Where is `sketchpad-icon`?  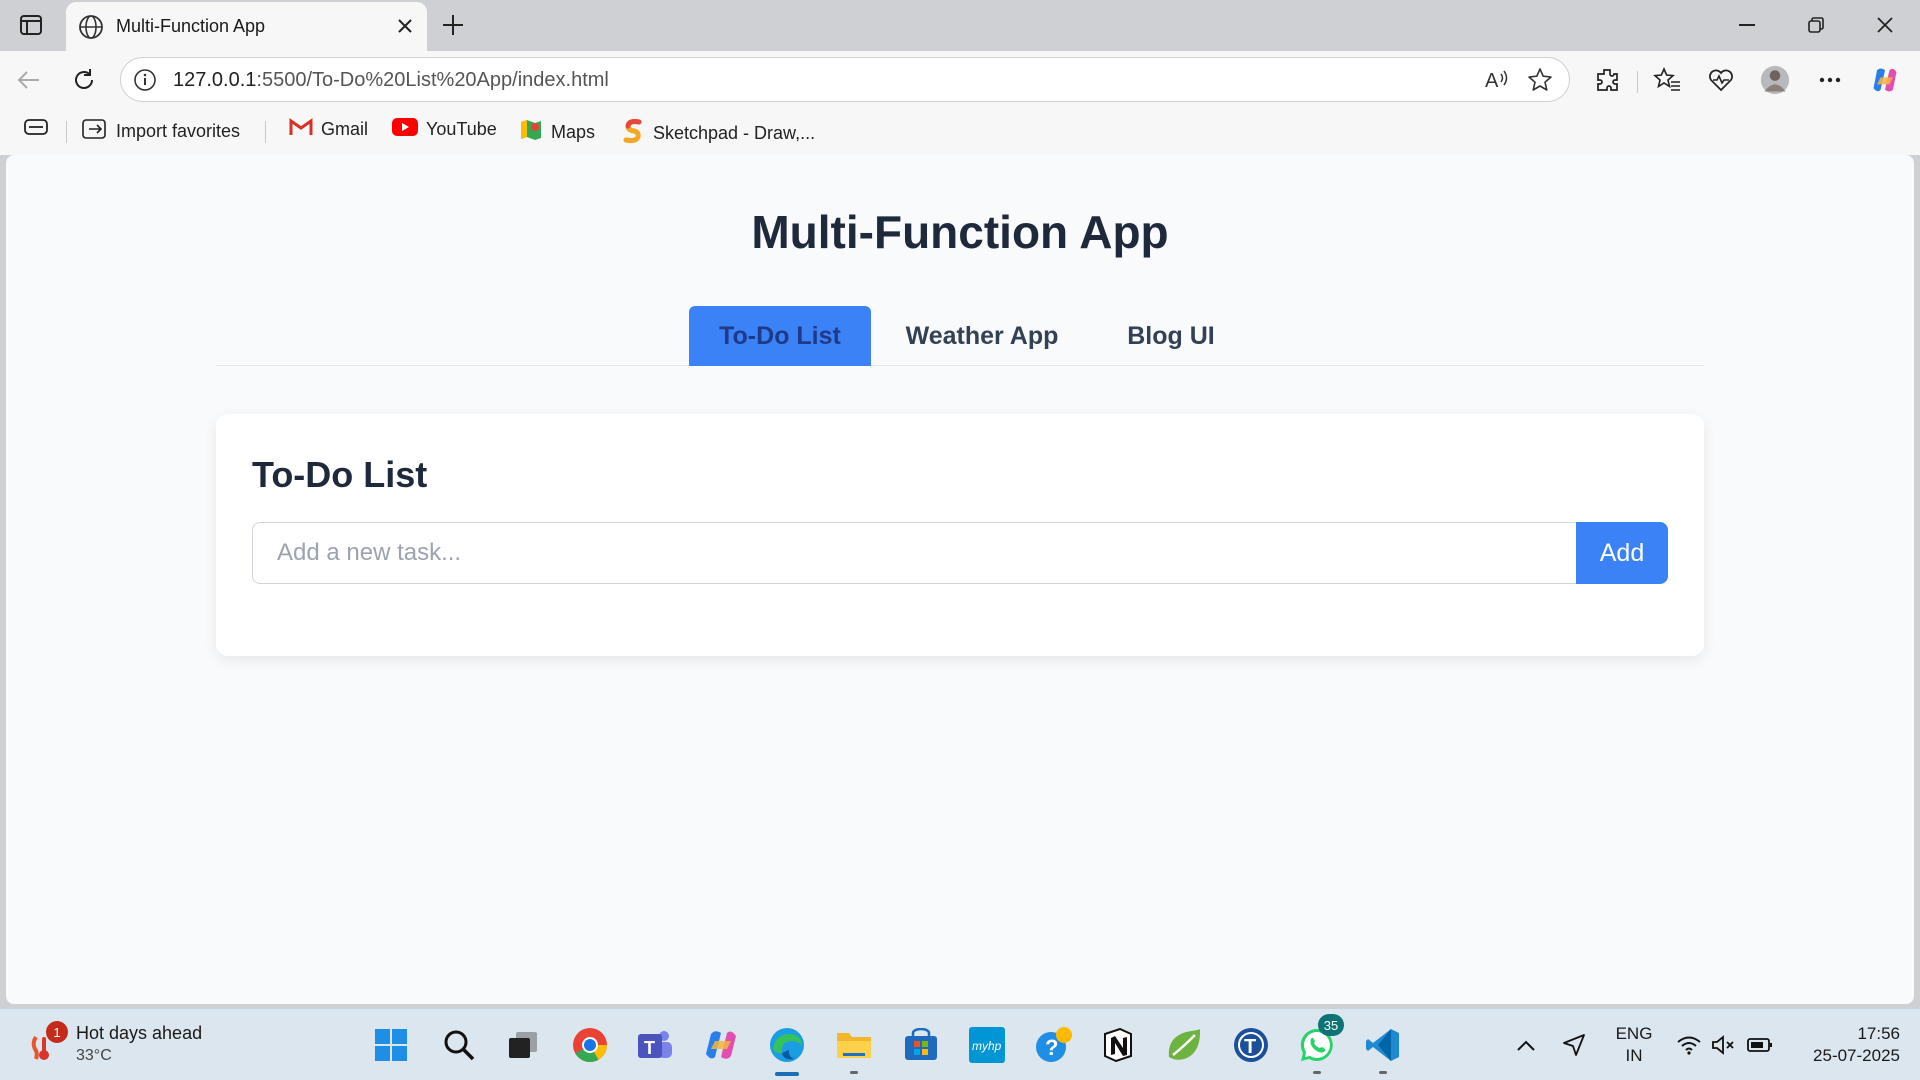
sketchpad-icon is located at coordinates (633, 133).